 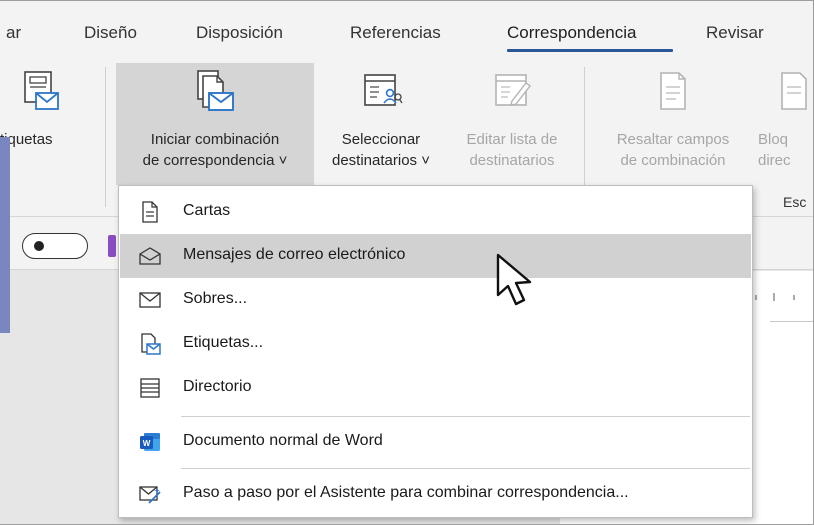 I want to click on directory-icon, so click(x=150, y=388).